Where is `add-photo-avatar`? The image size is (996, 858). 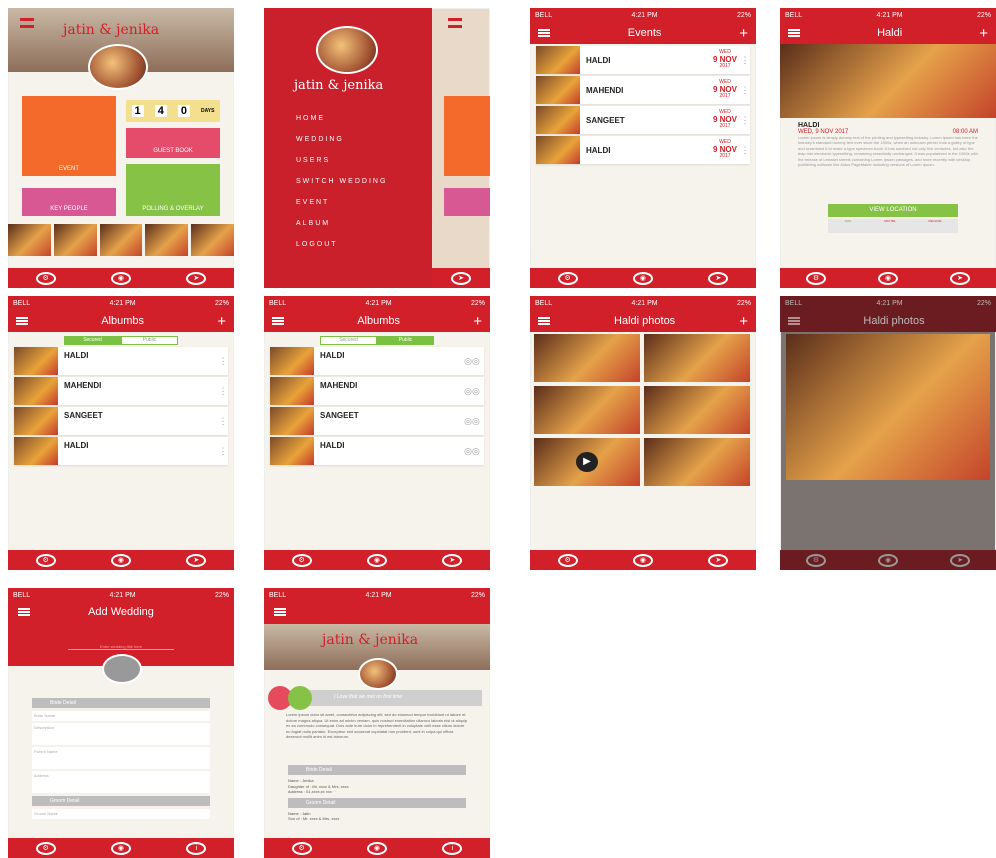 add-photo-avatar is located at coordinates (122, 669).